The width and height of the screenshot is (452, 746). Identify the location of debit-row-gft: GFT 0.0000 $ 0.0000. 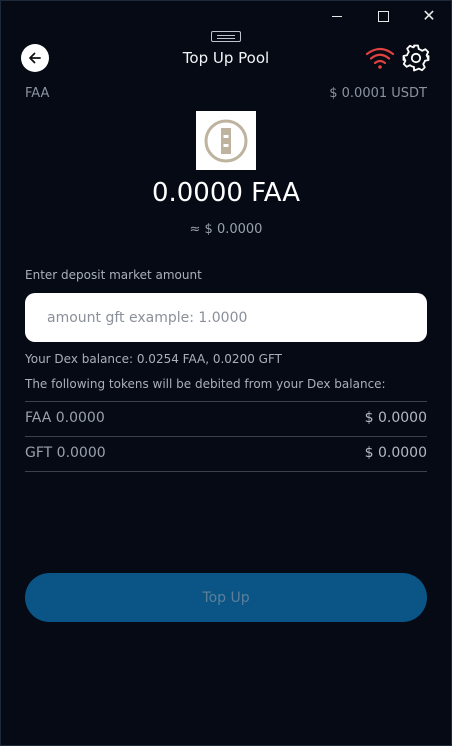
(226, 455).